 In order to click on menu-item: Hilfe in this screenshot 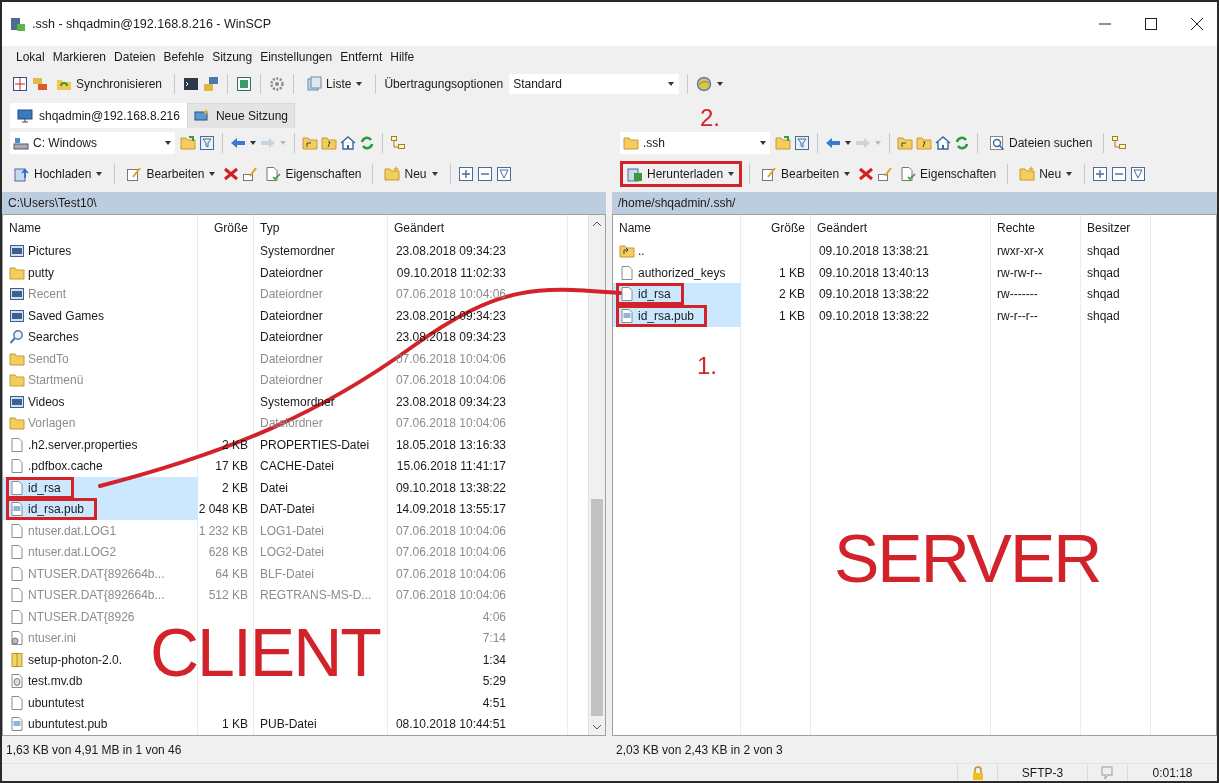, I will do `click(402, 57)`.